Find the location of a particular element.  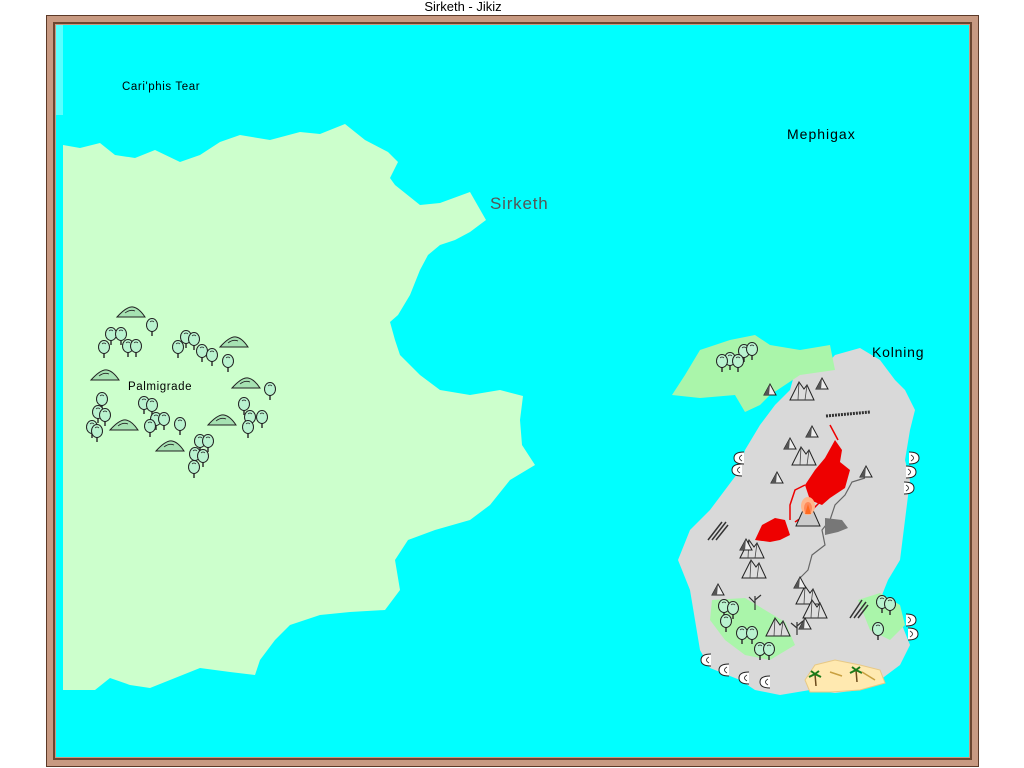

label-mephigax: Mephigax is located at coordinates (821, 134).